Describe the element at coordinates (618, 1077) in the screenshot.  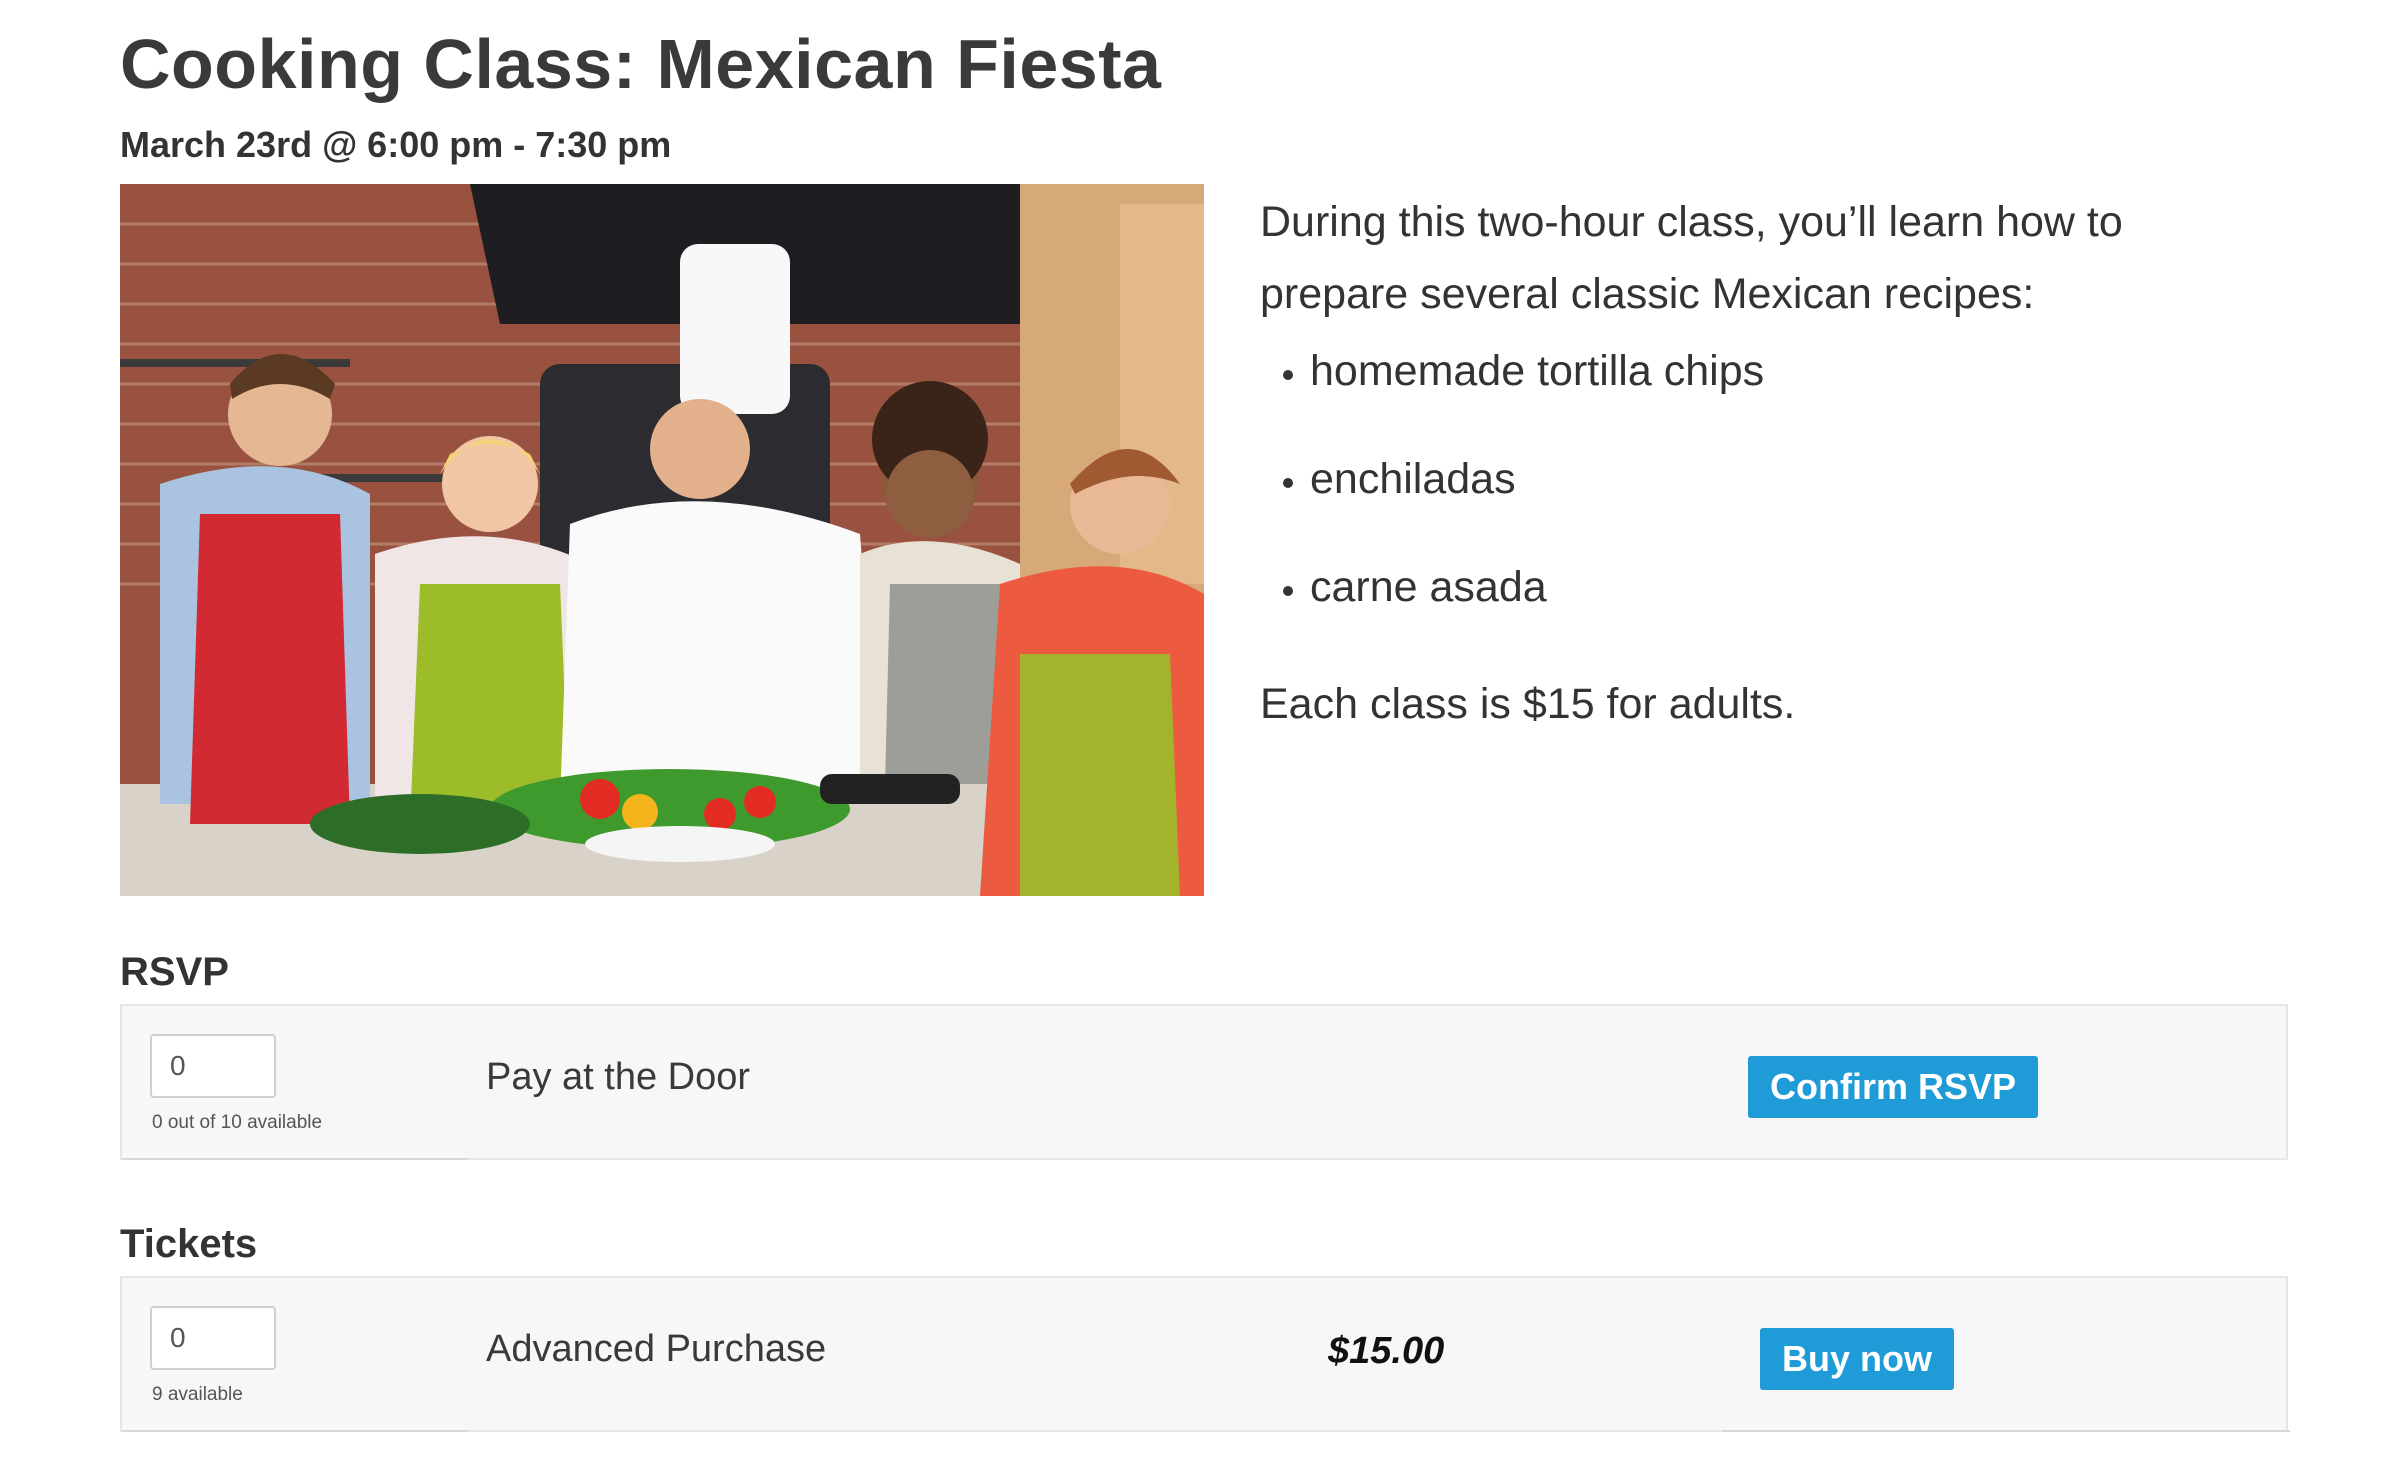
I see `rsvp-ticket-name: Pay at the Door` at that location.